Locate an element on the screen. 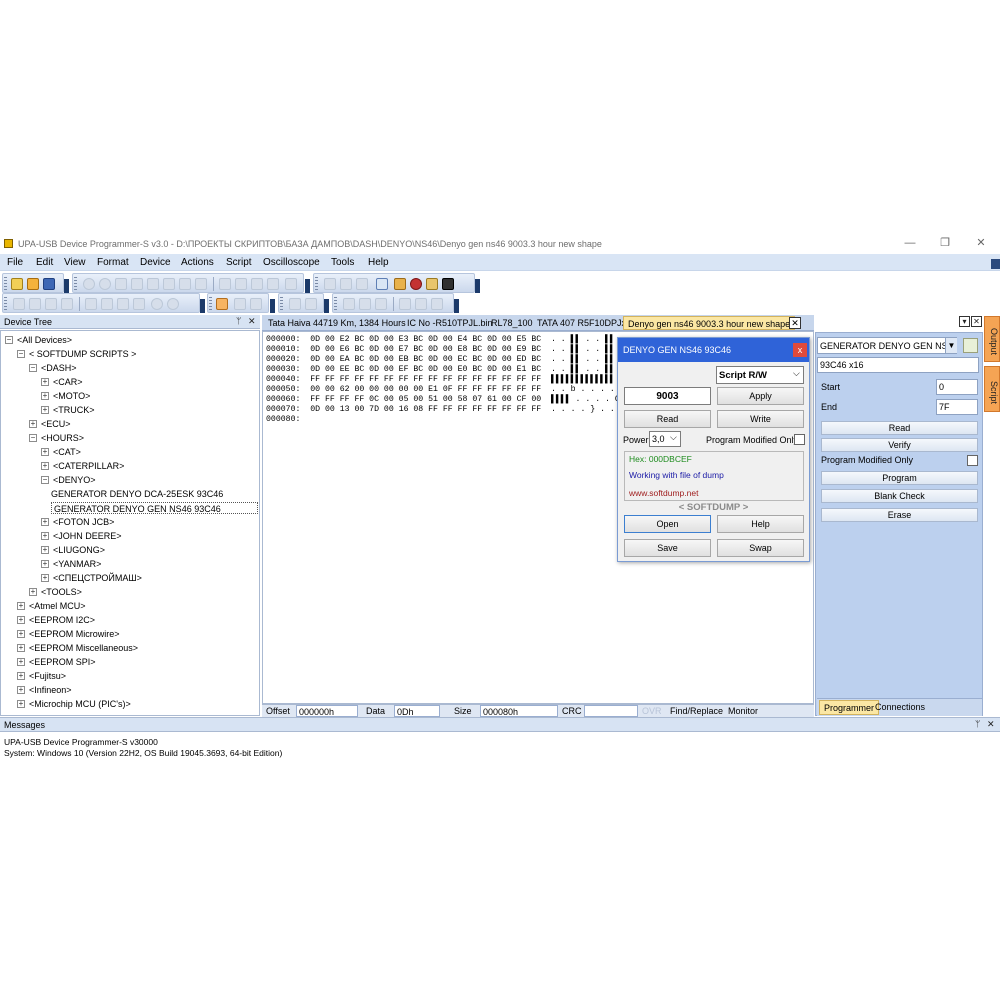  tree-node: <Microchip MCU (PIC's)> is located at coordinates (80, 704).